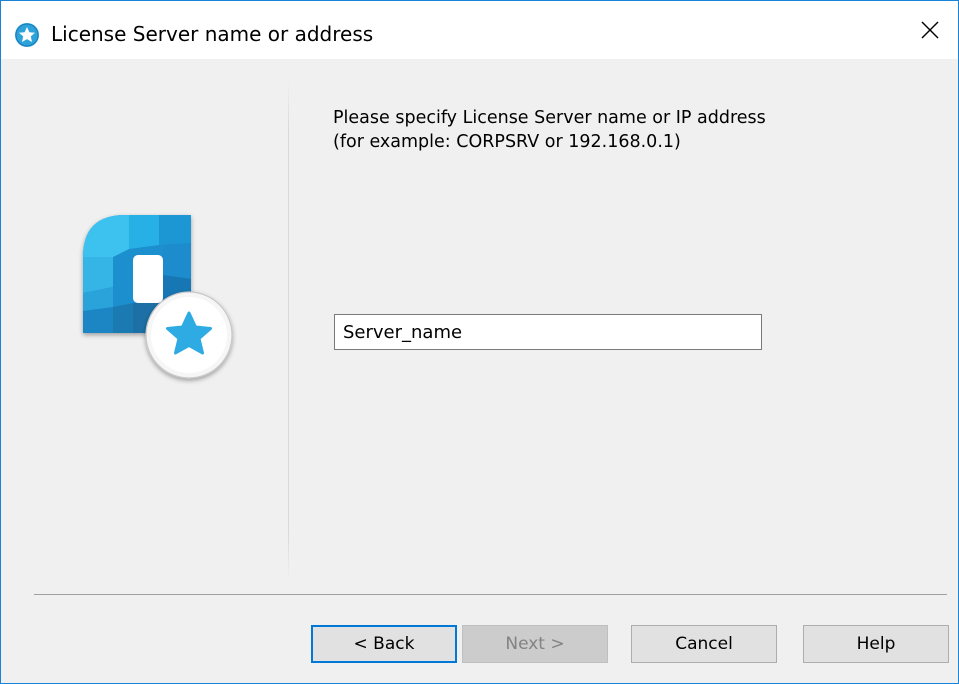  I want to click on close-button, so click(930, 30).